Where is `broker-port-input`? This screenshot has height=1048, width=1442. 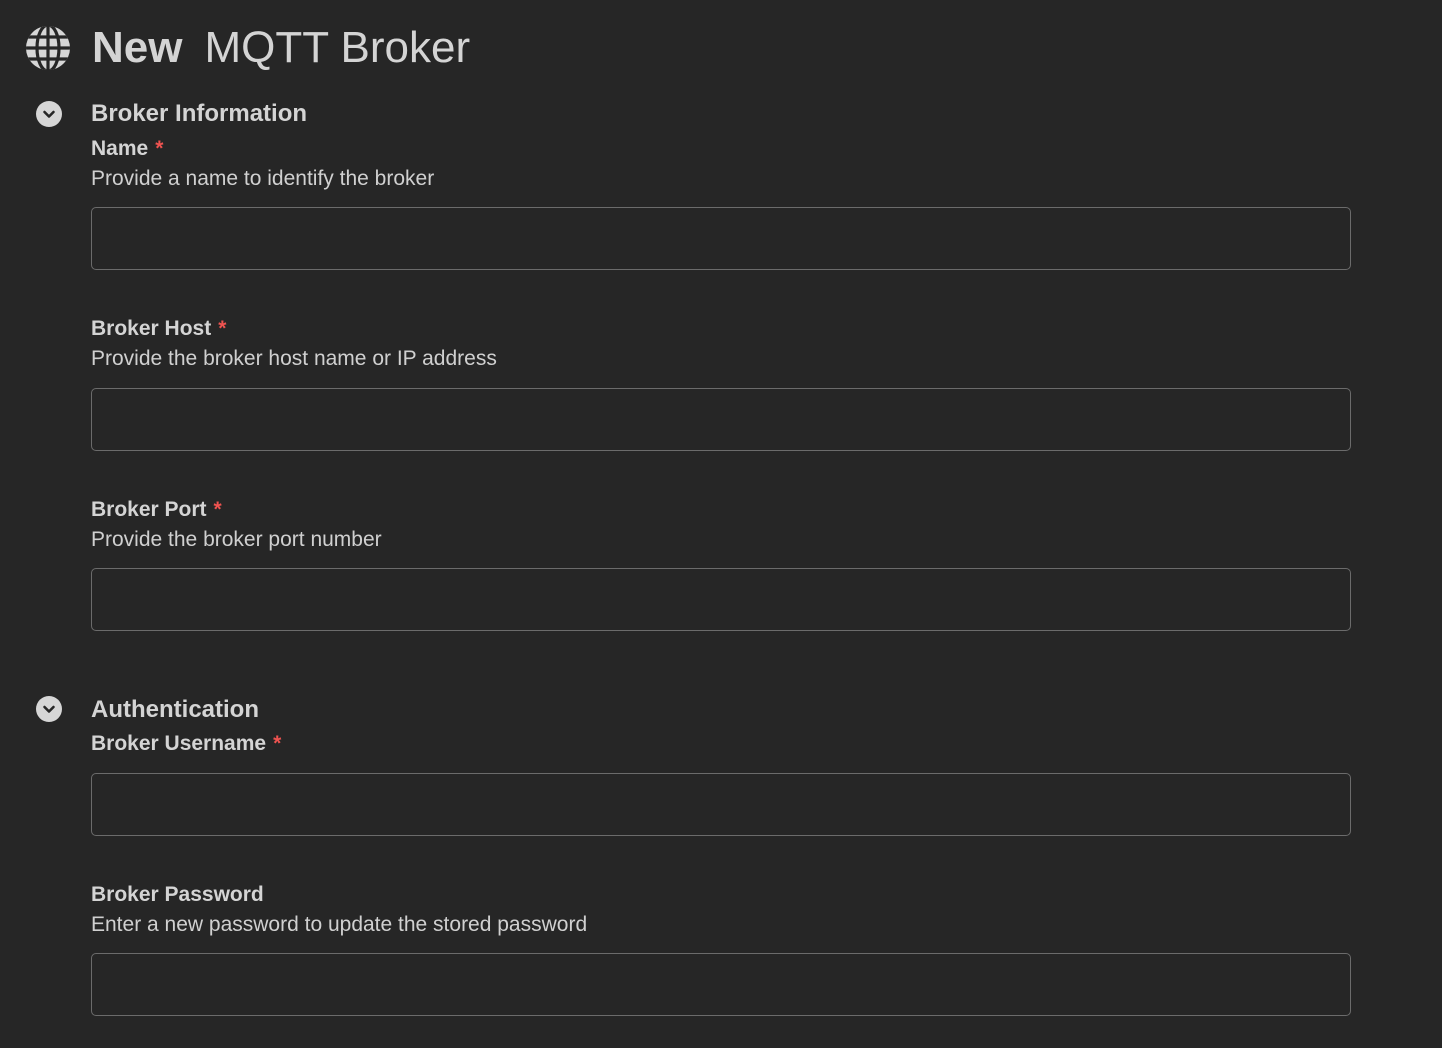 broker-port-input is located at coordinates (721, 599).